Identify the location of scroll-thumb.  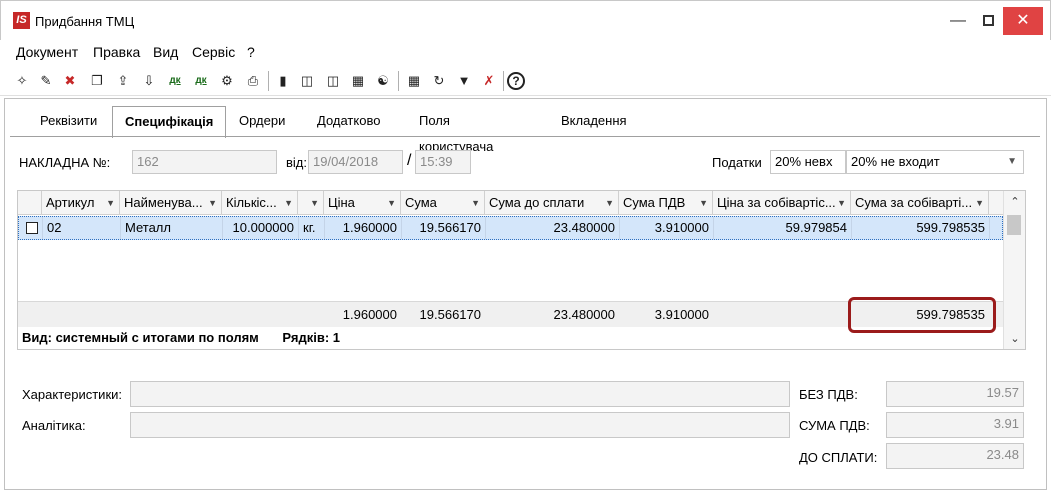
(1014, 225).